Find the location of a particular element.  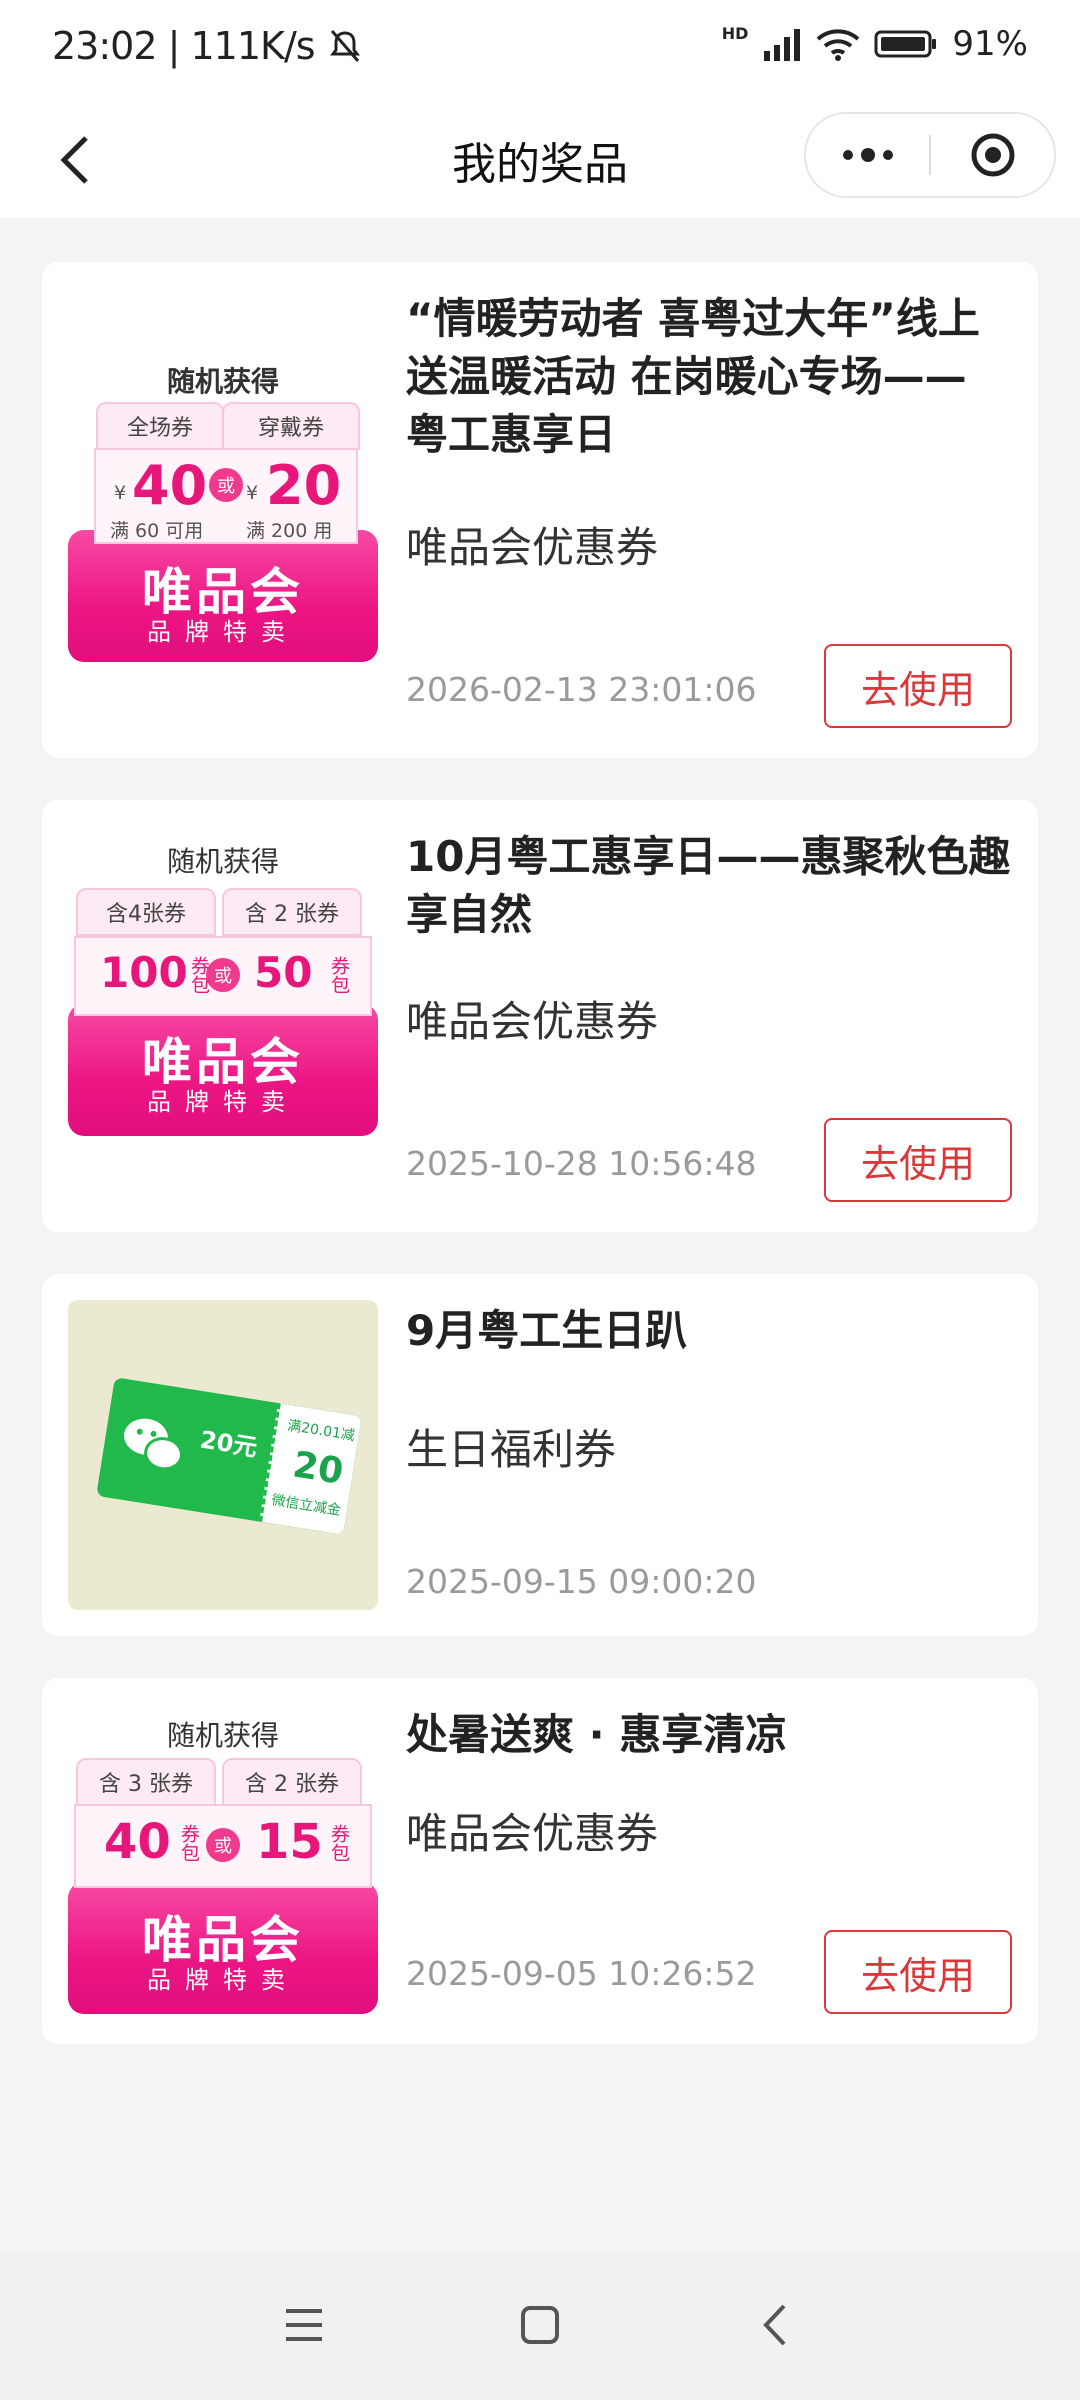

vip-coupons: 100 券包 或 50 券包 is located at coordinates (223, 976).